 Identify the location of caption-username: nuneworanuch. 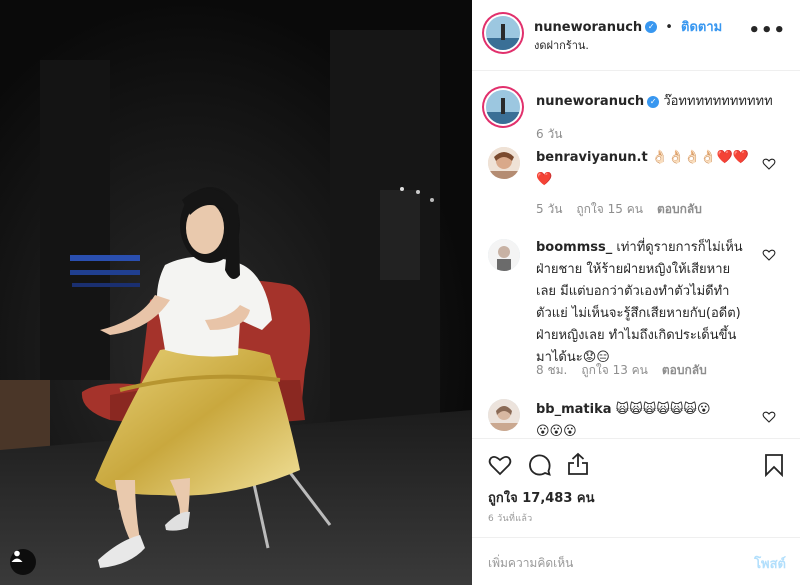
(590, 101).